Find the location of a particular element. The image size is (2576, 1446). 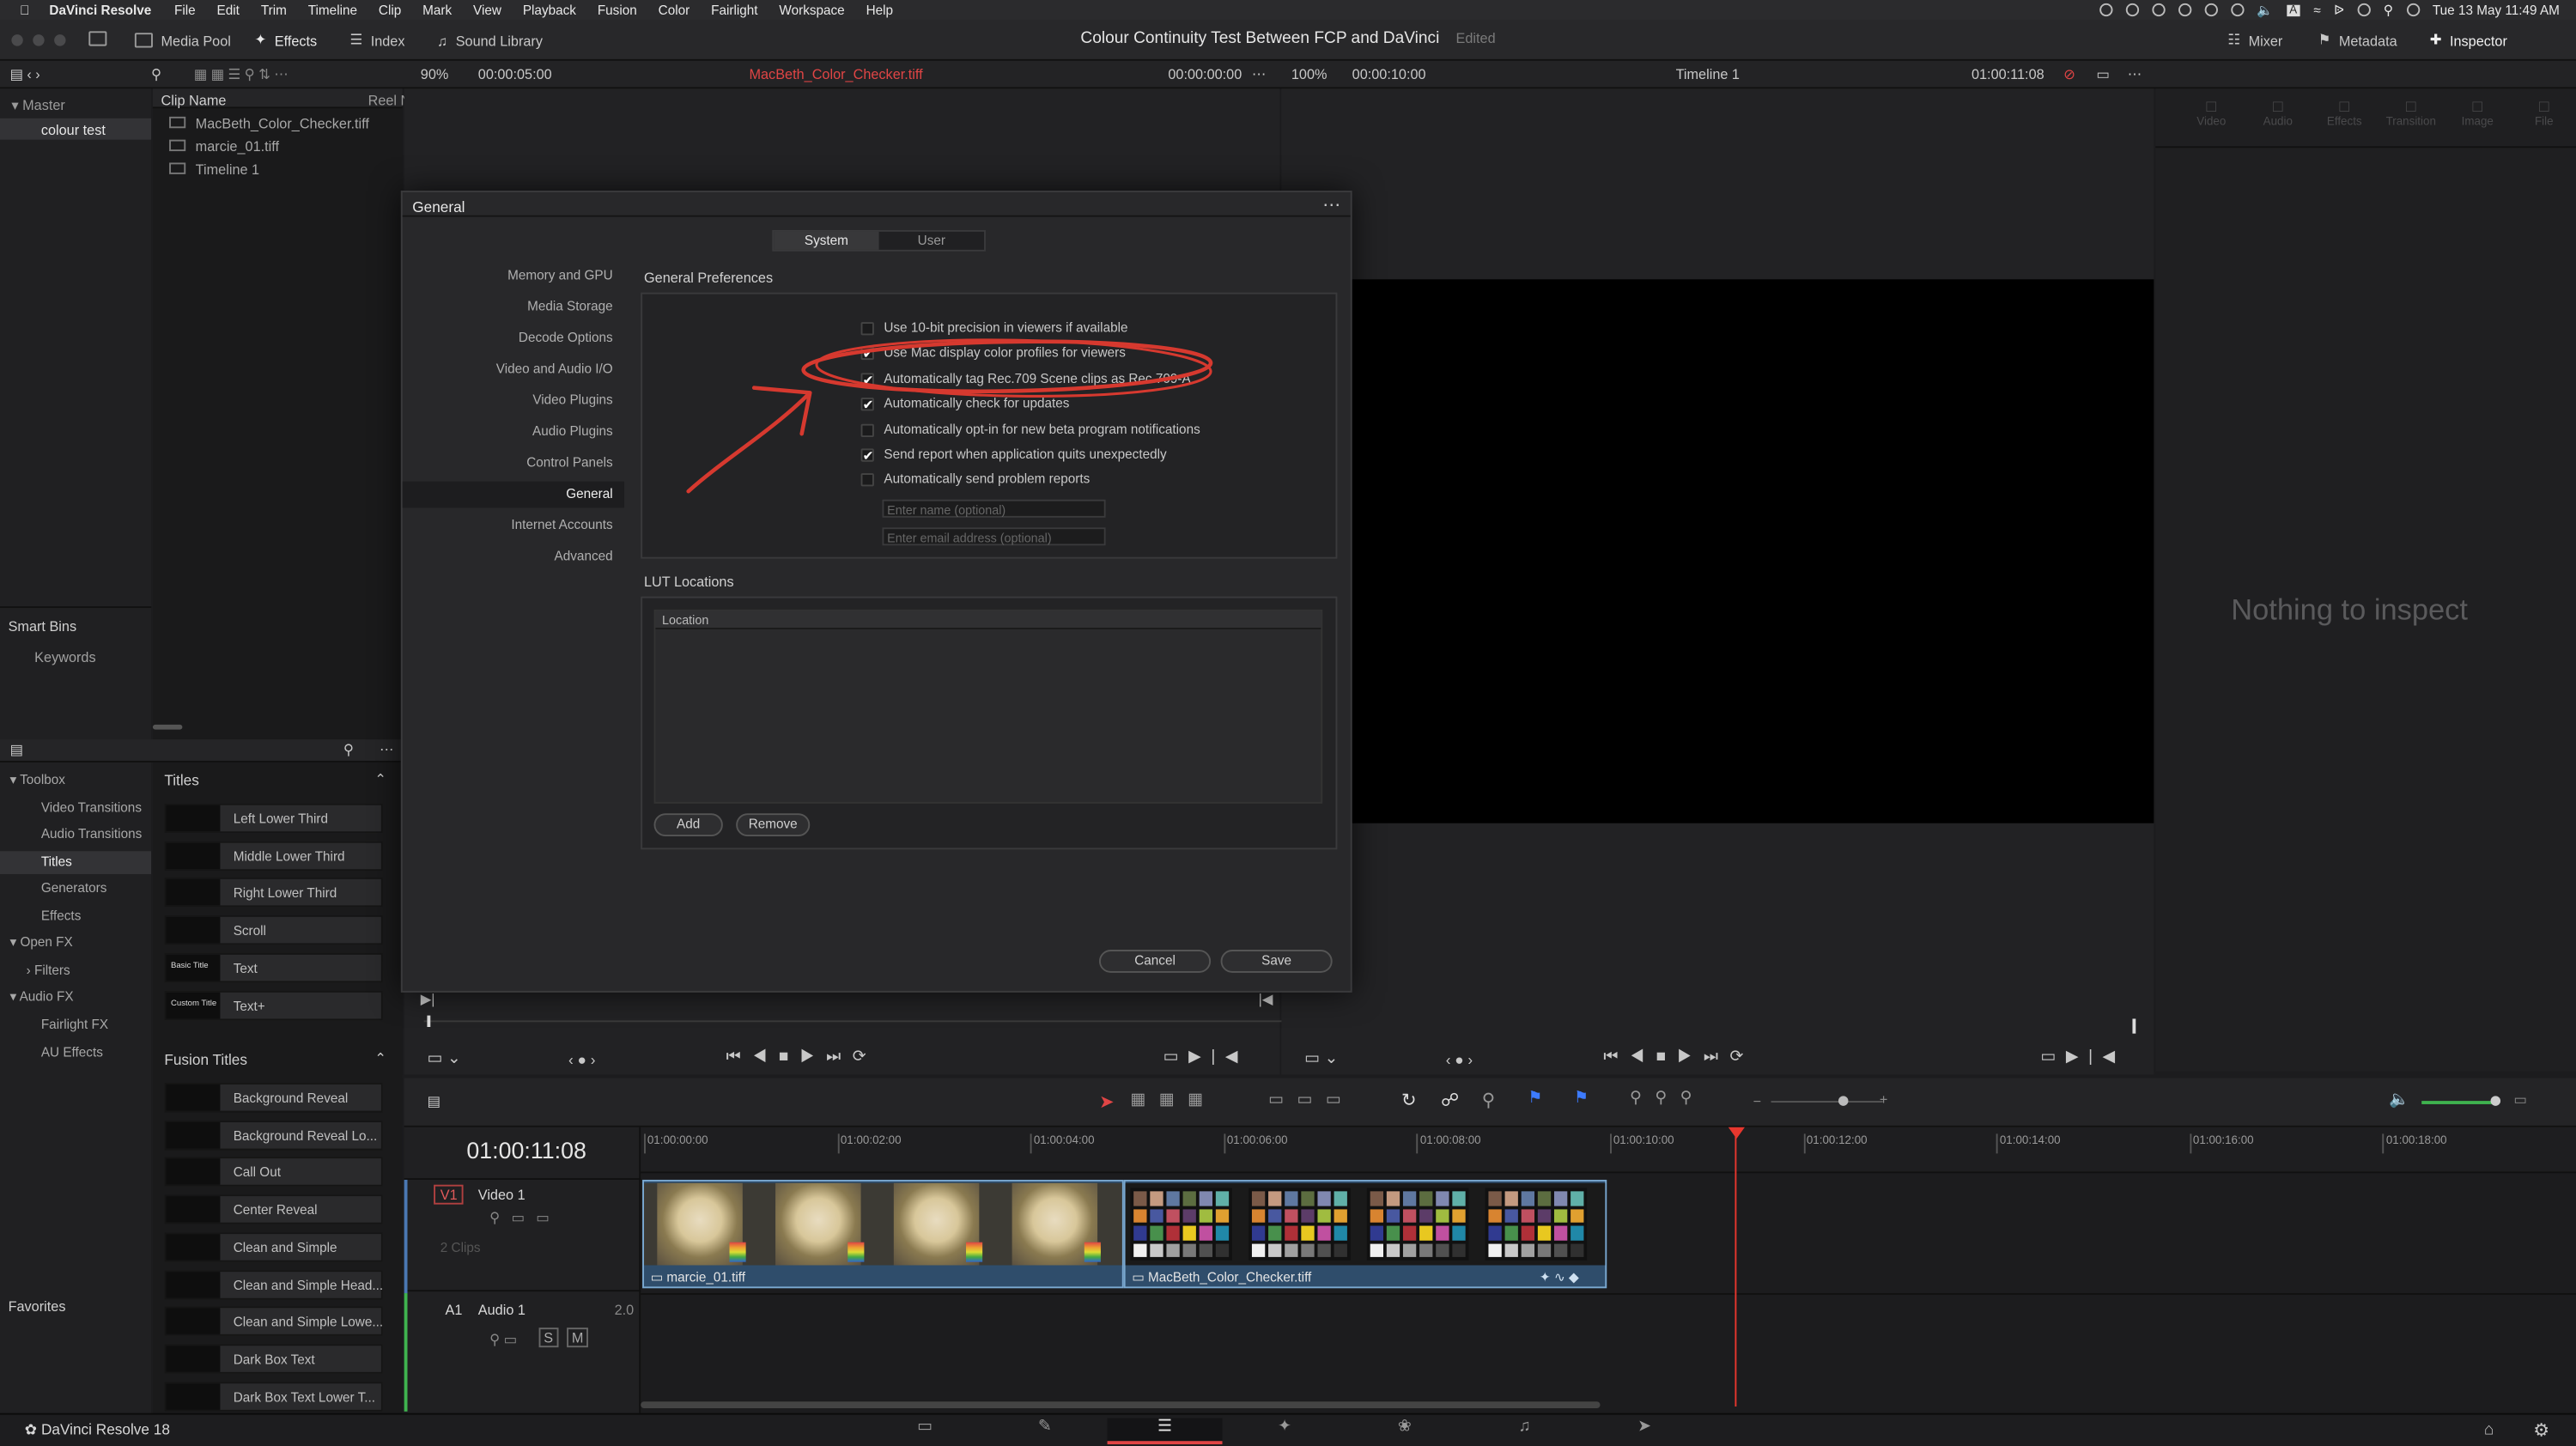

annotation-arrow-head is located at coordinates (781, 411).